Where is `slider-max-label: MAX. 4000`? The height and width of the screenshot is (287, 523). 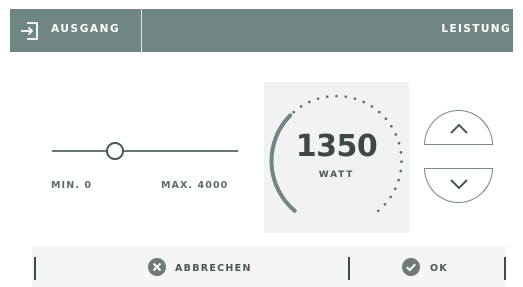 slider-max-label: MAX. 4000 is located at coordinates (195, 185).